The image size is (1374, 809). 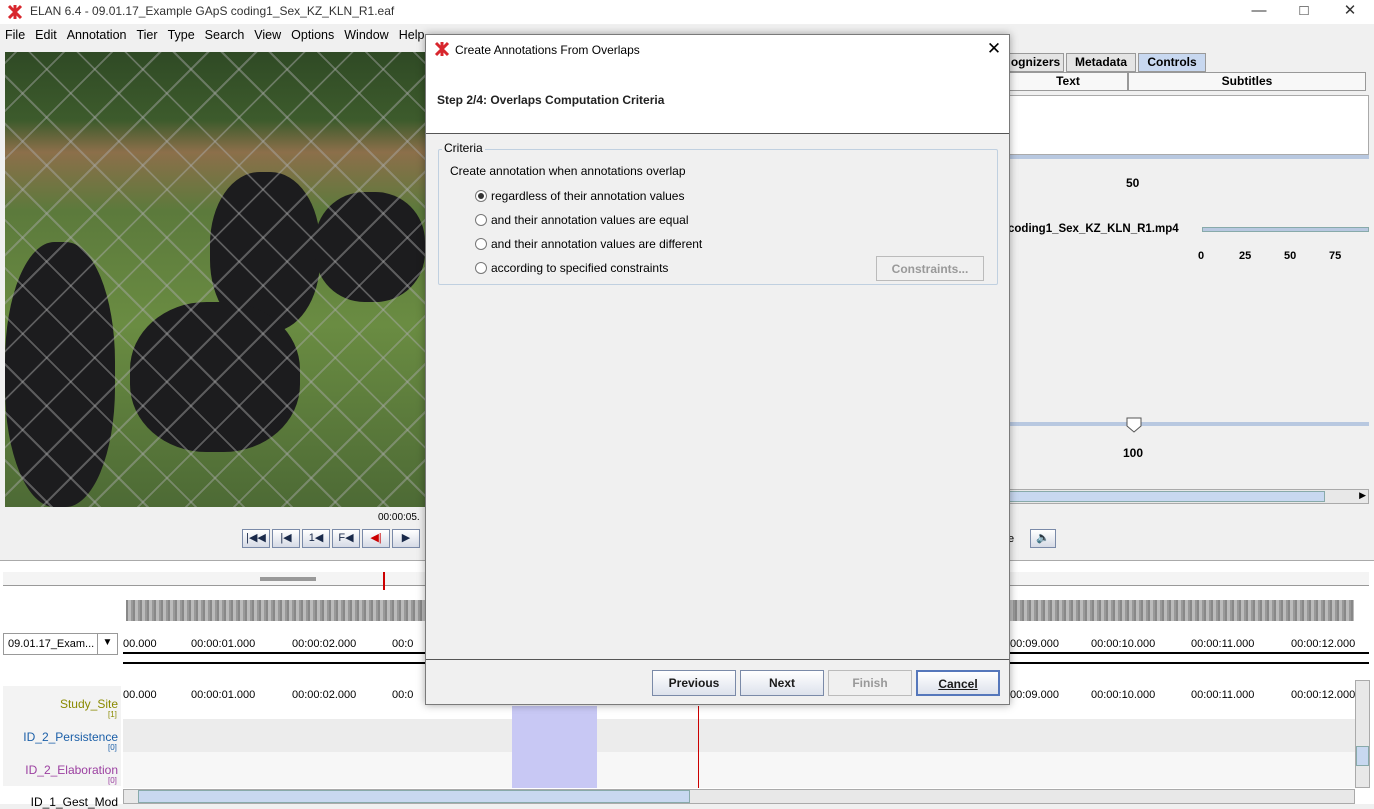 What do you see at coordinates (59, 770) in the screenshot?
I see `tier-label-id2-elaboration: ID_2_Elaboration` at bounding box center [59, 770].